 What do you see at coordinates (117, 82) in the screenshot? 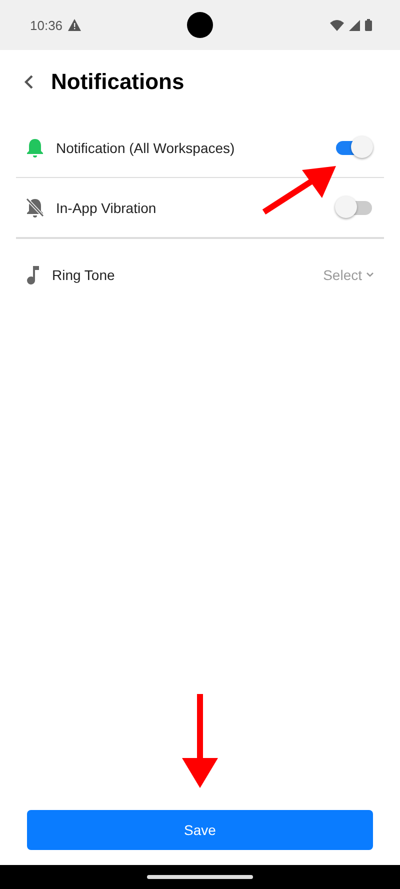
I see `page-title: Notifications` at bounding box center [117, 82].